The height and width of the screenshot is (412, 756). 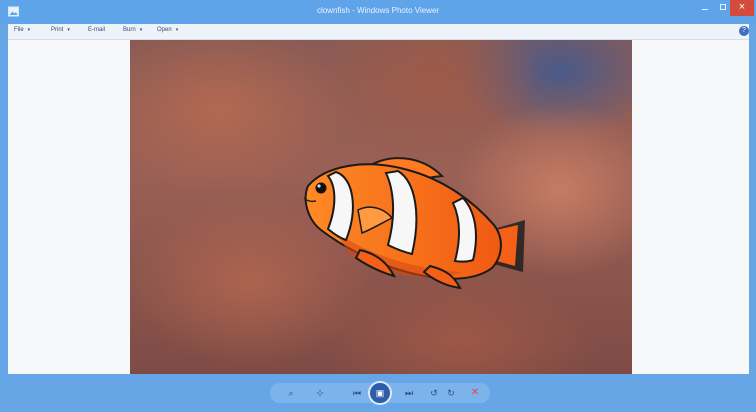 I want to click on slideshow-button: ▣, so click(x=380, y=393).